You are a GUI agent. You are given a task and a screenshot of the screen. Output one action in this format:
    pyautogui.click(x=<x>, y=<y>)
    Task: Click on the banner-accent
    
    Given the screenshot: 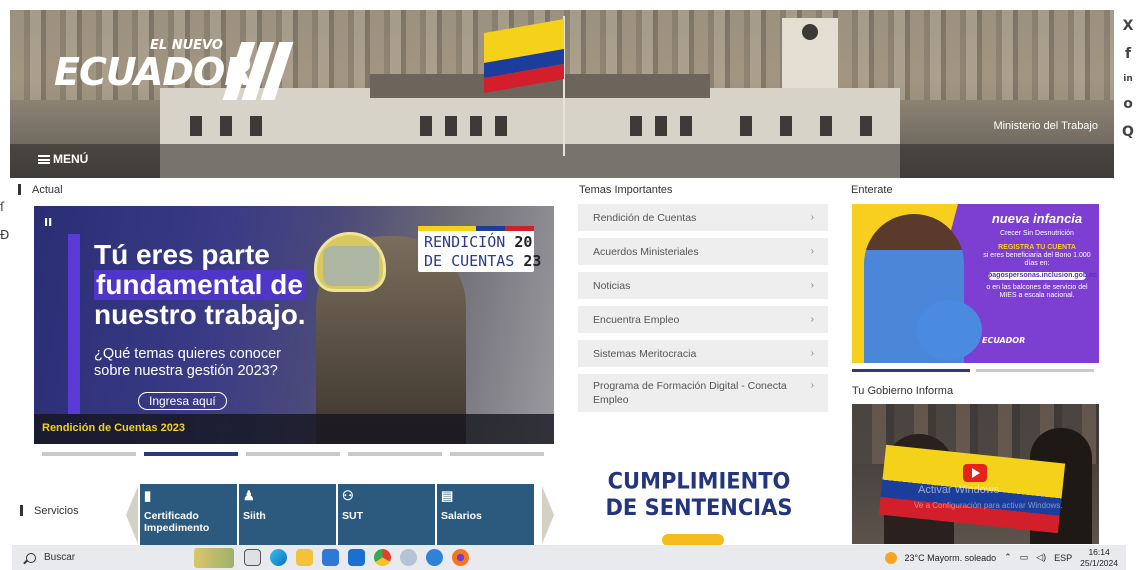 What is the action you would take?
    pyautogui.click(x=74, y=324)
    